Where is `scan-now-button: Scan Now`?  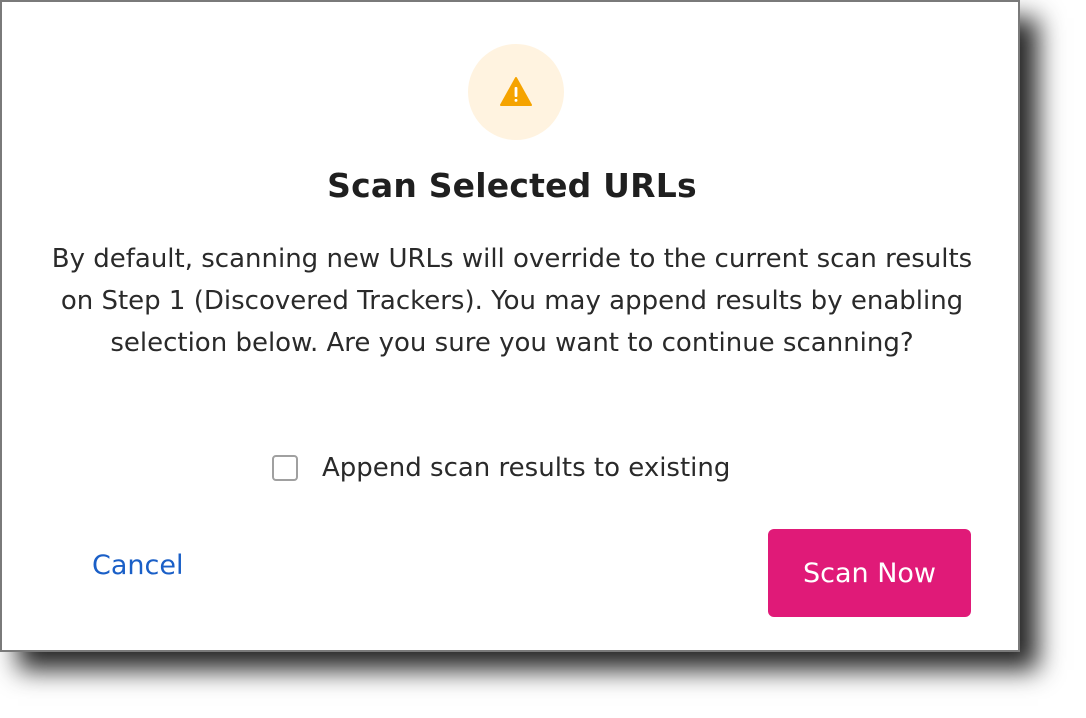 scan-now-button: Scan Now is located at coordinates (869, 573).